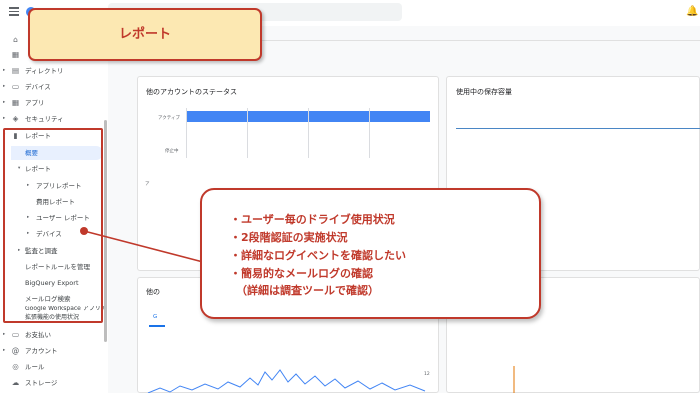 The width and height of the screenshot is (700, 393). Describe the element at coordinates (172, 151) in the screenshot. I see `status-label-suspended: 停止中` at that location.